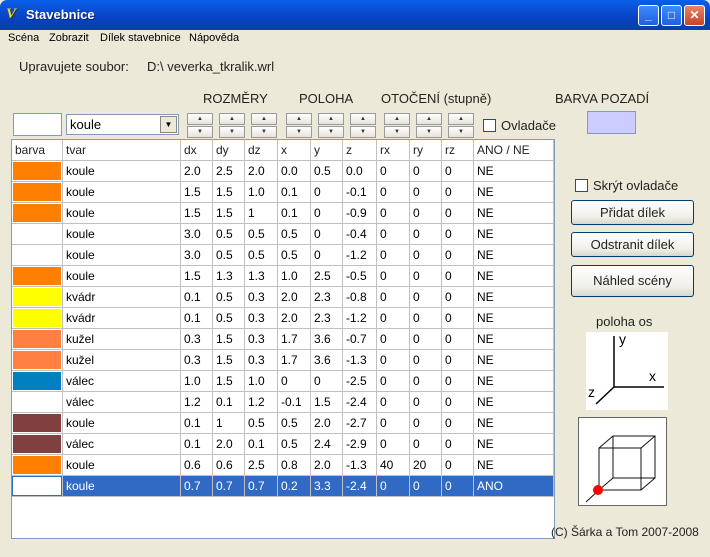  What do you see at coordinates (283, 213) in the screenshot?
I see `table-row: koule 1.5 1.5 1 0.1 0 -0.9 0 0 0 NE` at bounding box center [283, 213].